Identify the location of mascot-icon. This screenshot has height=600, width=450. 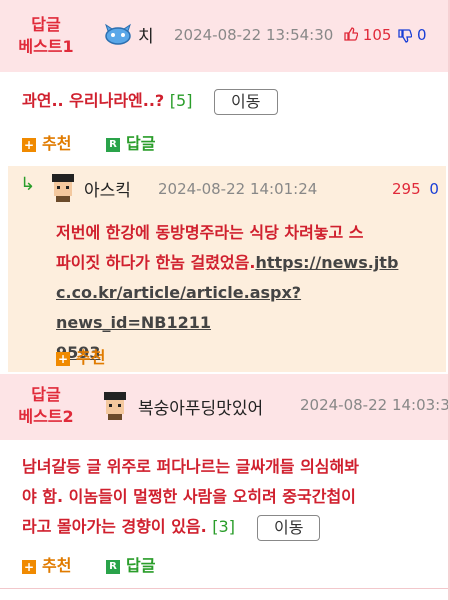
(118, 34).